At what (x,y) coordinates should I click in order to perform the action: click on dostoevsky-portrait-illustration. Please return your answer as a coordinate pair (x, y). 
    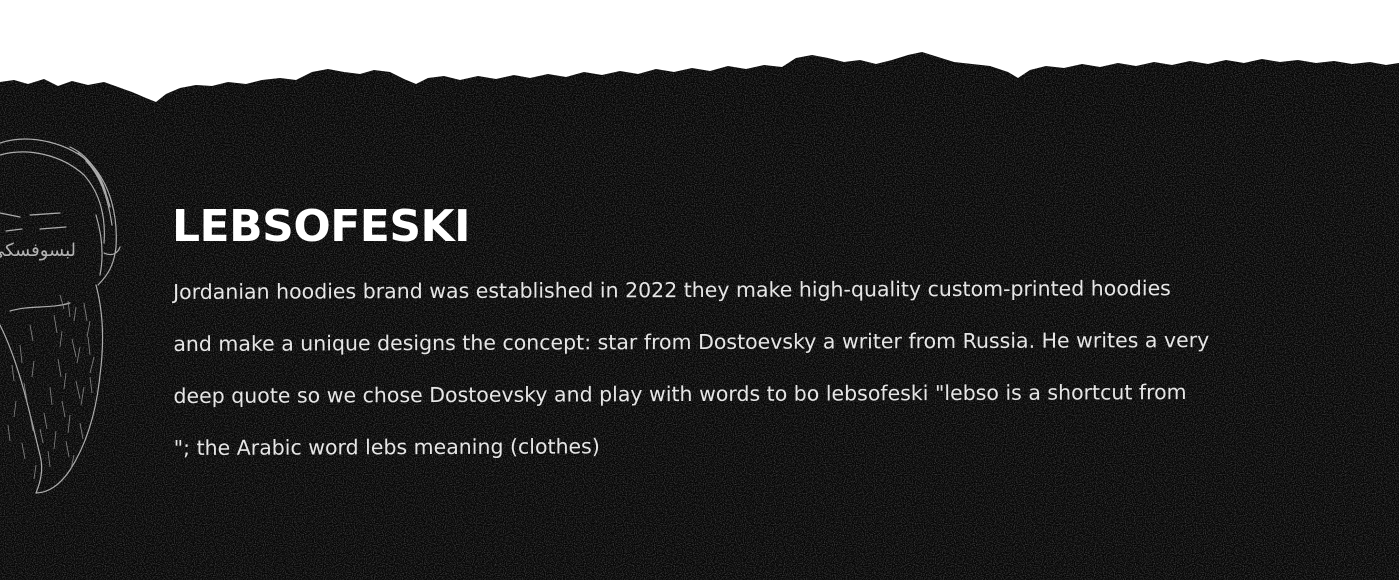
    Looking at the image, I should click on (60, 316).